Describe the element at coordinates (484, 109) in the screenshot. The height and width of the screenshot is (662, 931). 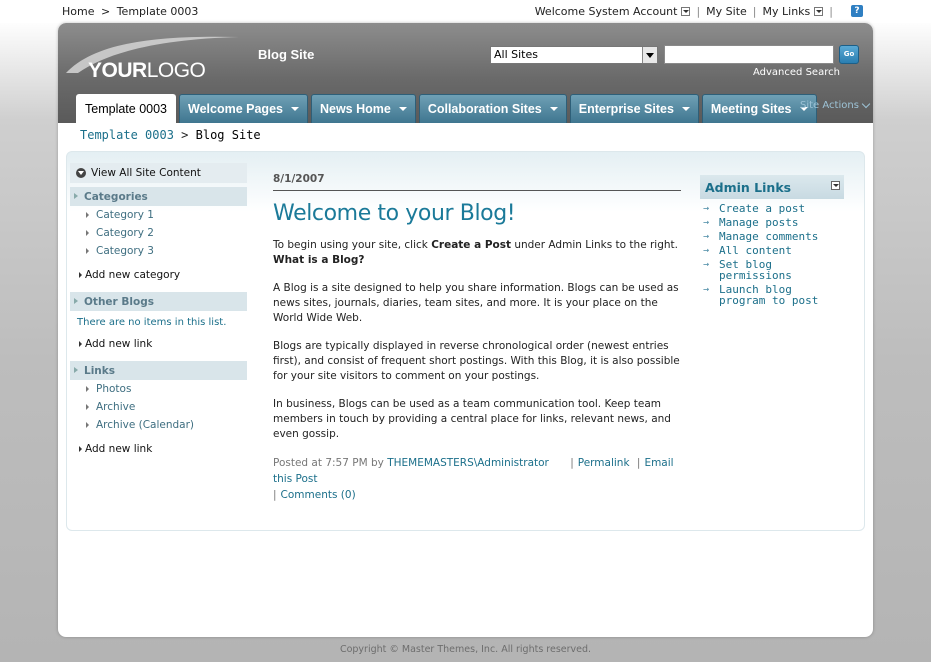
I see `tab-label: Collaboration Sites` at that location.